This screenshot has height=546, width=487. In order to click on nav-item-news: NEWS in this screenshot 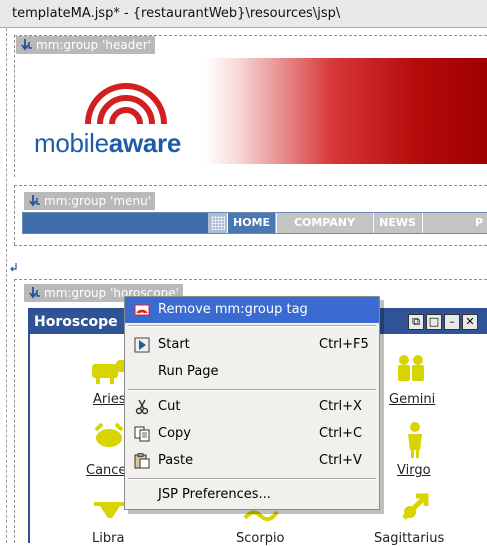, I will do `click(397, 223)`.